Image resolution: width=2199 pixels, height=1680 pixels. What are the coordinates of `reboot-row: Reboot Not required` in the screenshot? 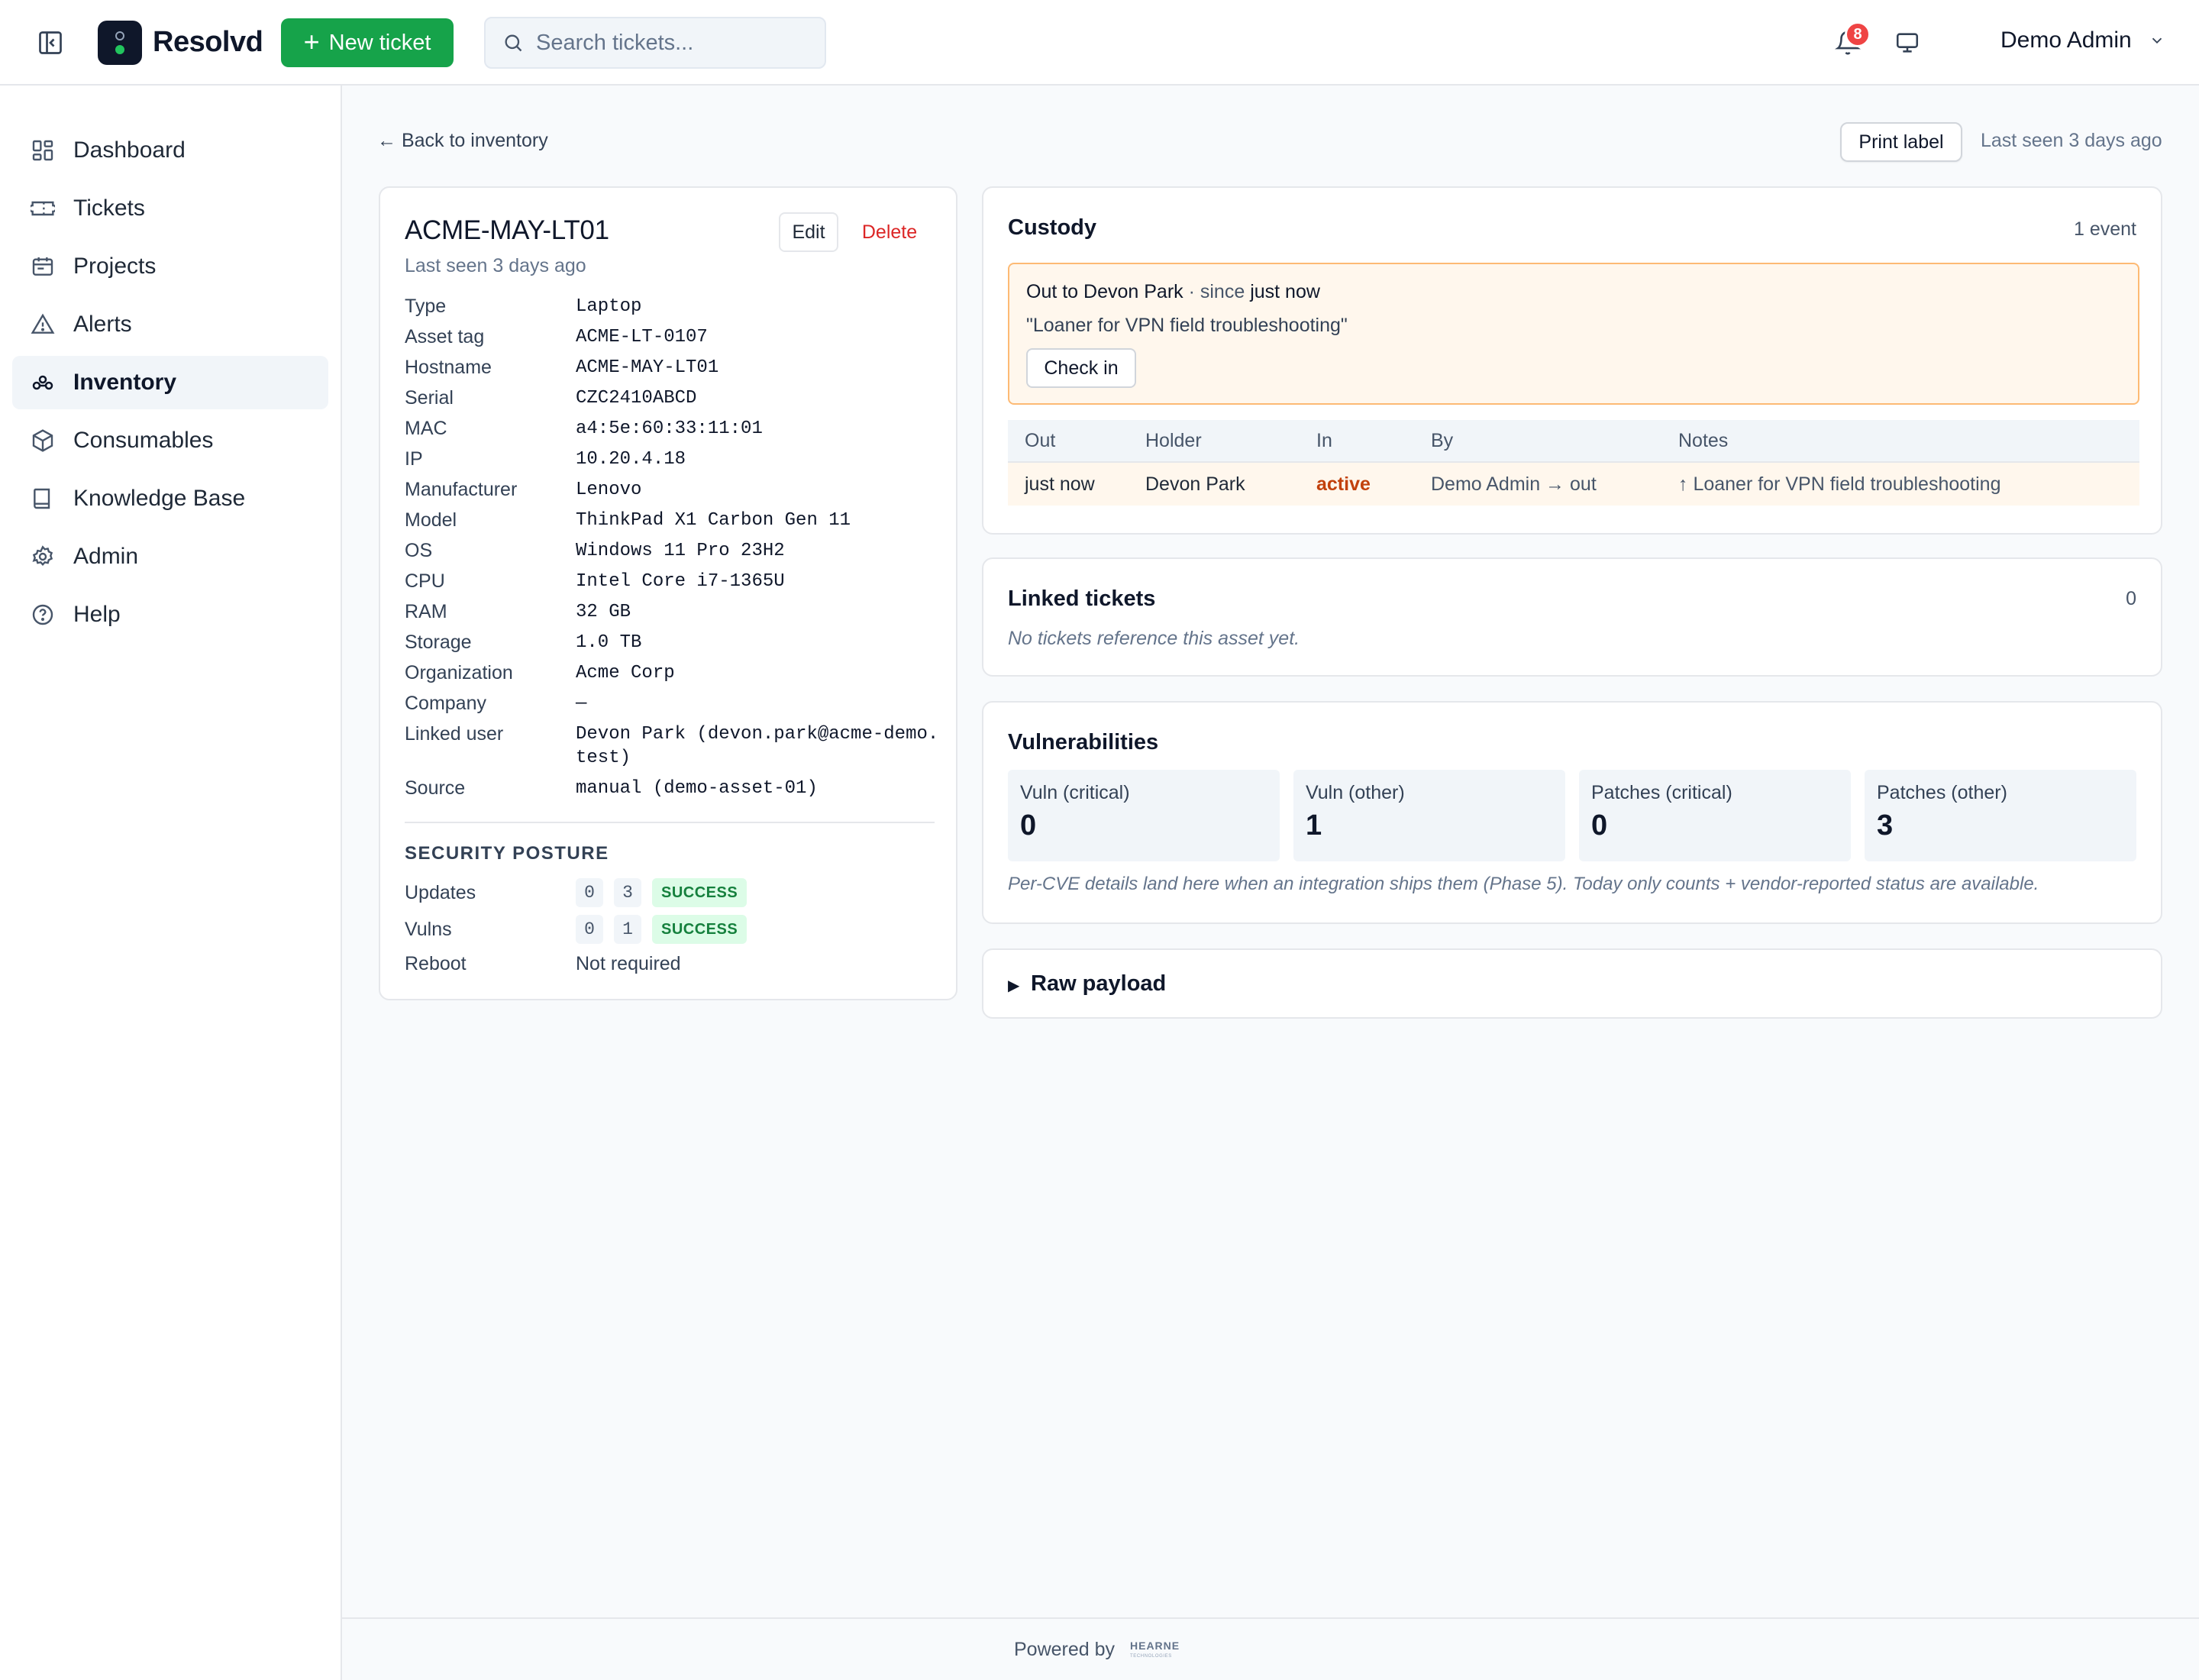 It's located at (543, 964).